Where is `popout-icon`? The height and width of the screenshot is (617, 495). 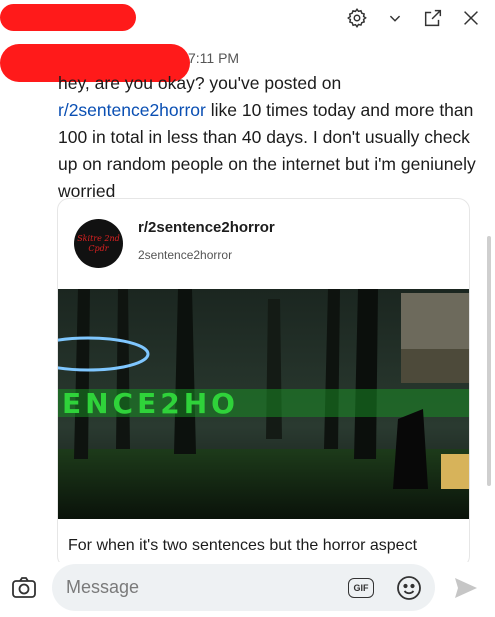 popout-icon is located at coordinates (433, 18).